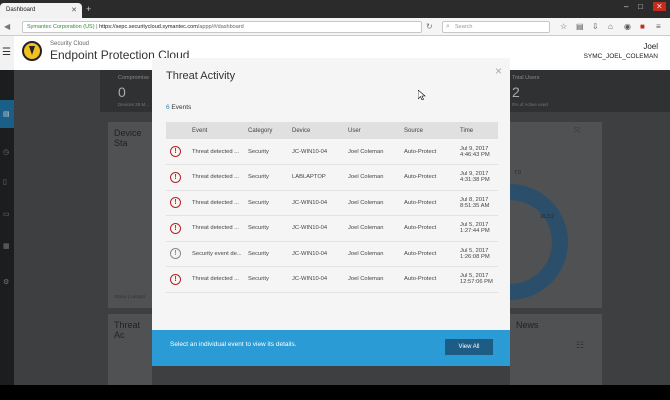 The image size is (670, 400). Describe the element at coordinates (7, 227) in the screenshot. I see `side-nav: ▤ ◷ ▯ ▭ ▦ ⚙` at that location.